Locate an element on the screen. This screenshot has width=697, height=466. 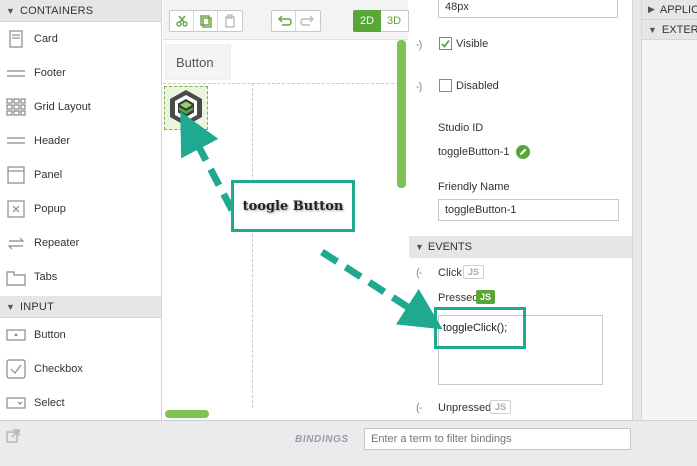
palette-item-header: Header is located at coordinates (80, 141).